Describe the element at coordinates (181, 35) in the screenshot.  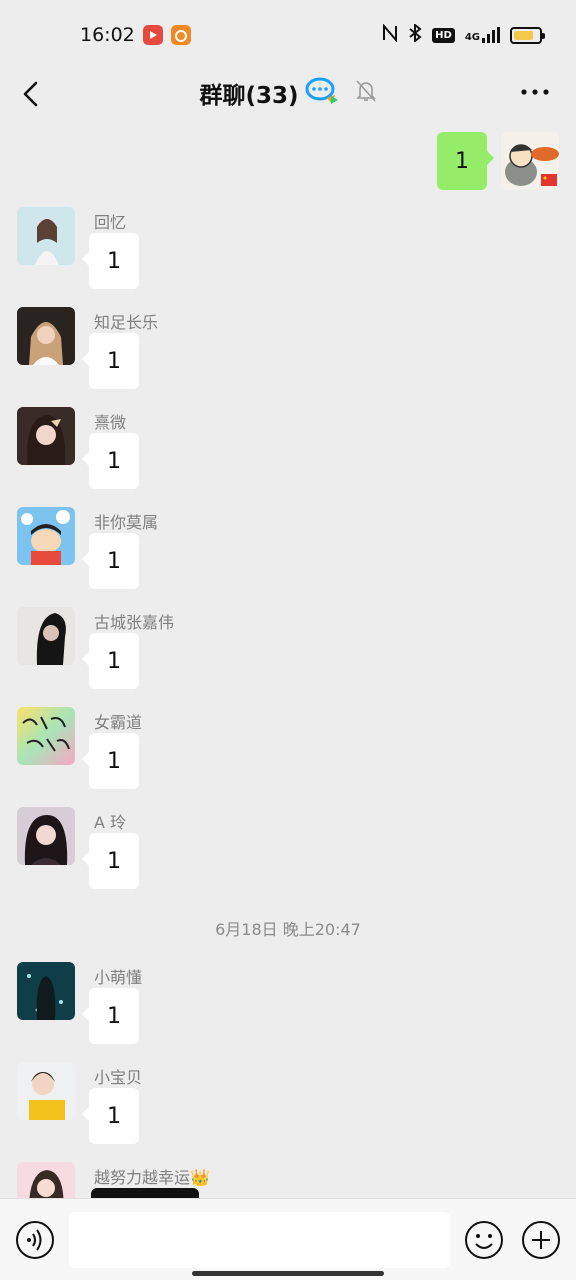
I see `browser-app-icon` at that location.